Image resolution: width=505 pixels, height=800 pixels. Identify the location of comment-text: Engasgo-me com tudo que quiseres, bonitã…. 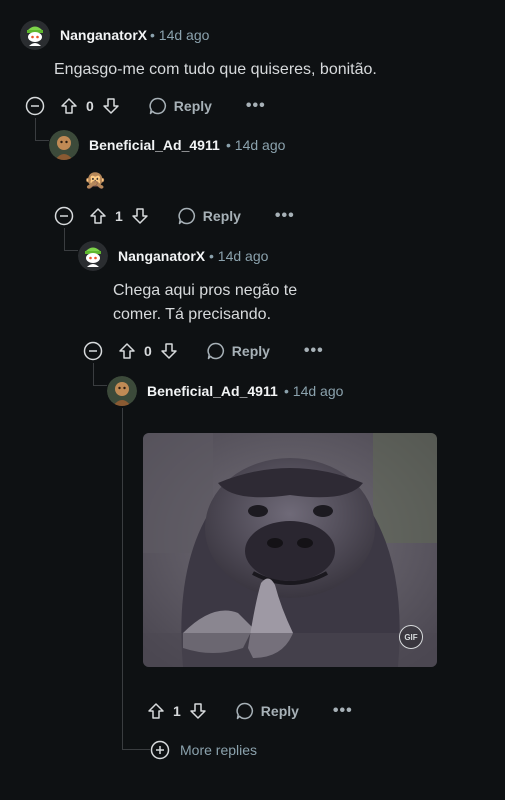
(215, 69).